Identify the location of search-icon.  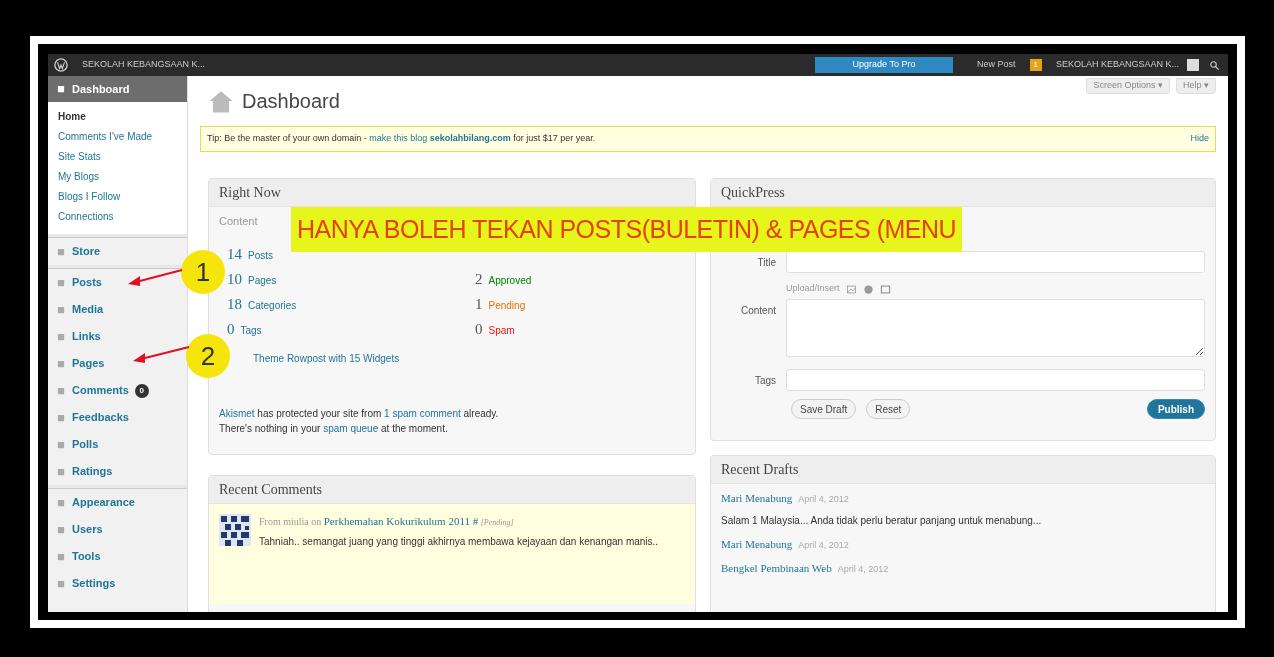
(1214, 65).